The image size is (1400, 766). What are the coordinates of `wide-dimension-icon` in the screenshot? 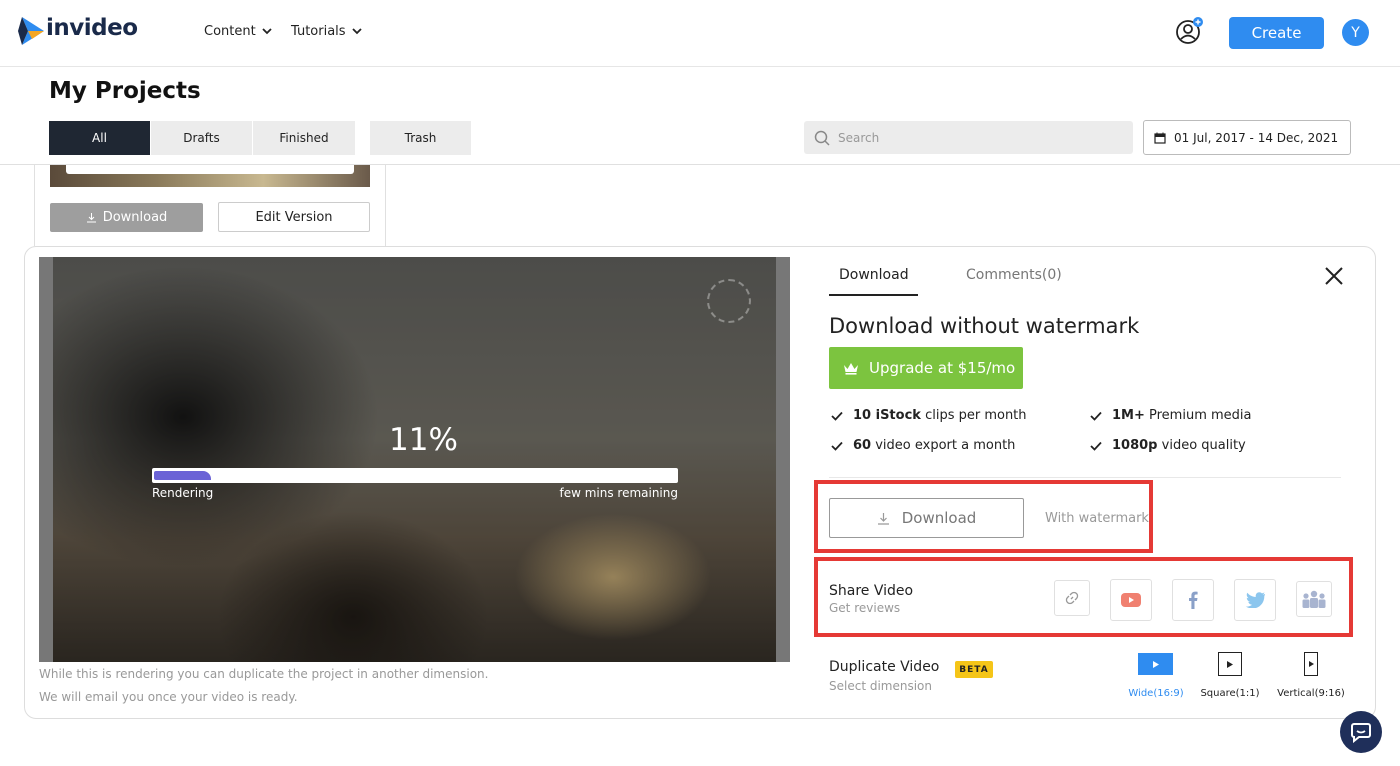 It's located at (1155, 664).